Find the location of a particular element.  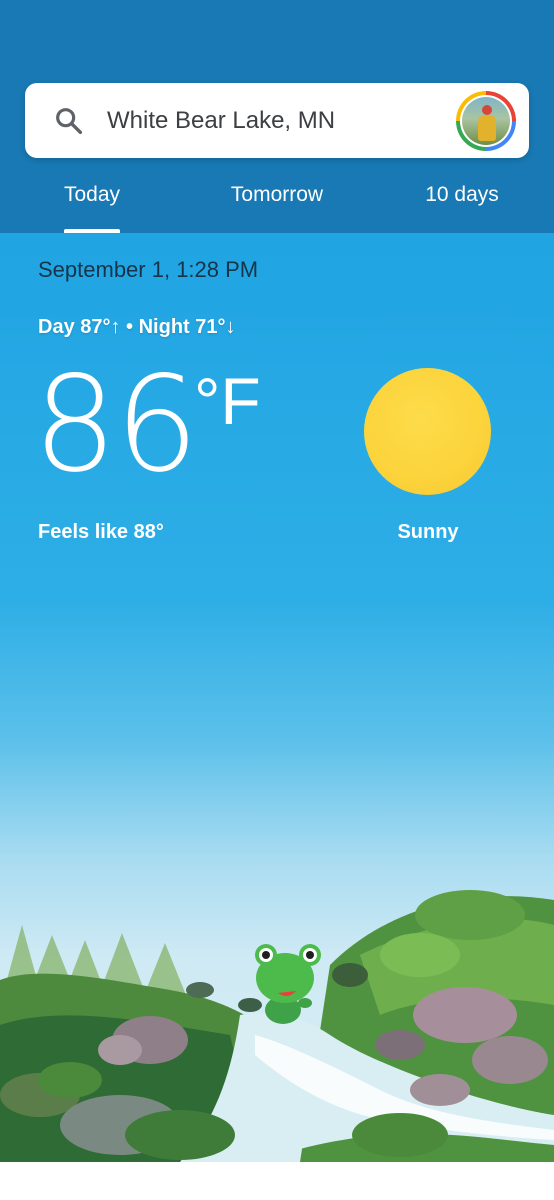

forecast-tabs: Today Tomorrow 10 days is located at coordinates (277, 199).